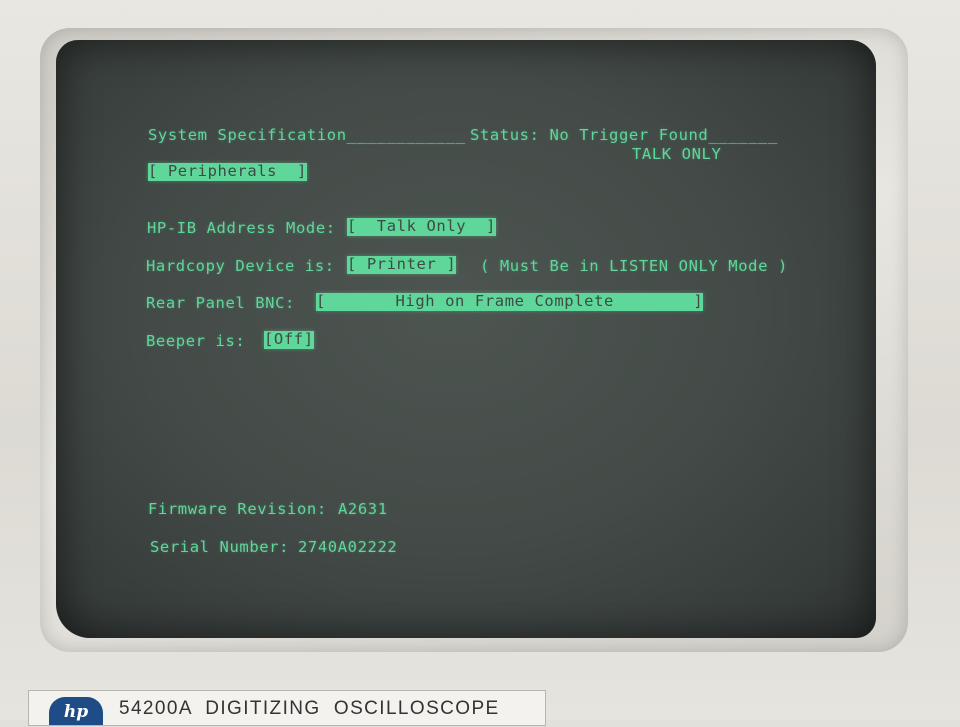 This screenshot has width=960, height=727. Describe the element at coordinates (237, 509) in the screenshot. I see `firmware-revision-label: Firmware Revision:` at that location.